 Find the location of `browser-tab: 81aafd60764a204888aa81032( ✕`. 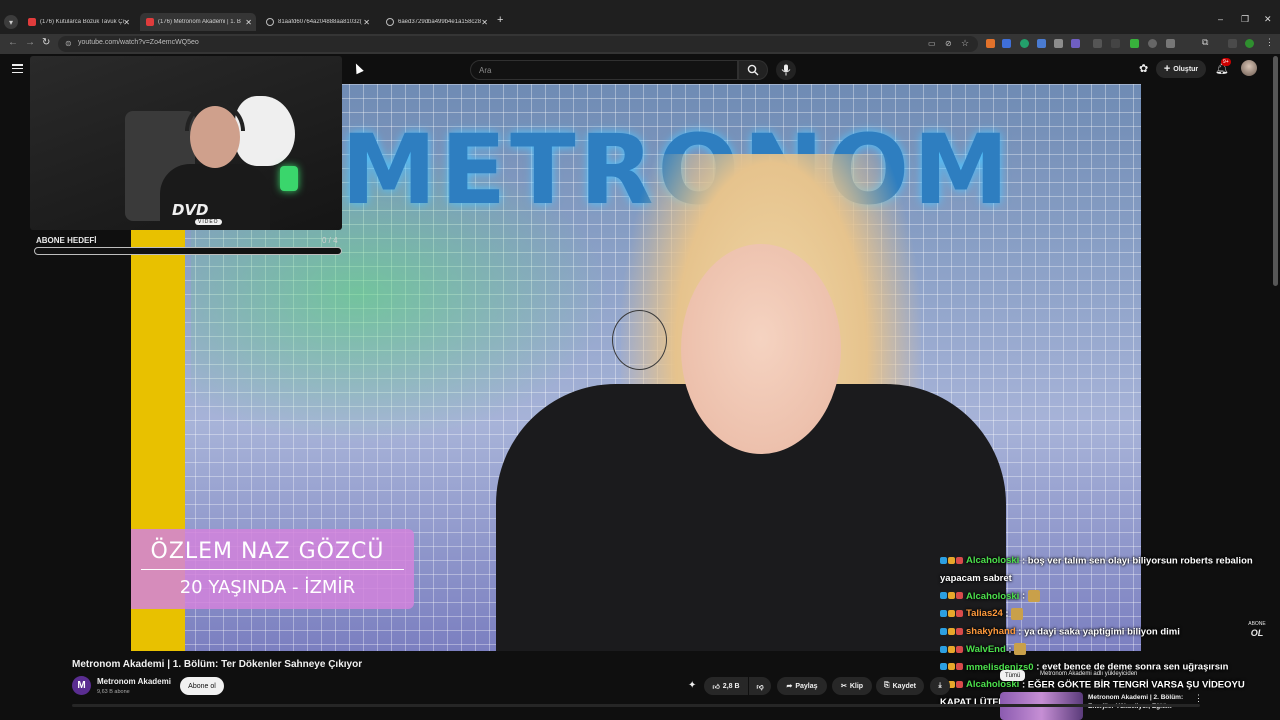

browser-tab: 81aafd60764a204888aa81032( ✕ is located at coordinates (317, 22).